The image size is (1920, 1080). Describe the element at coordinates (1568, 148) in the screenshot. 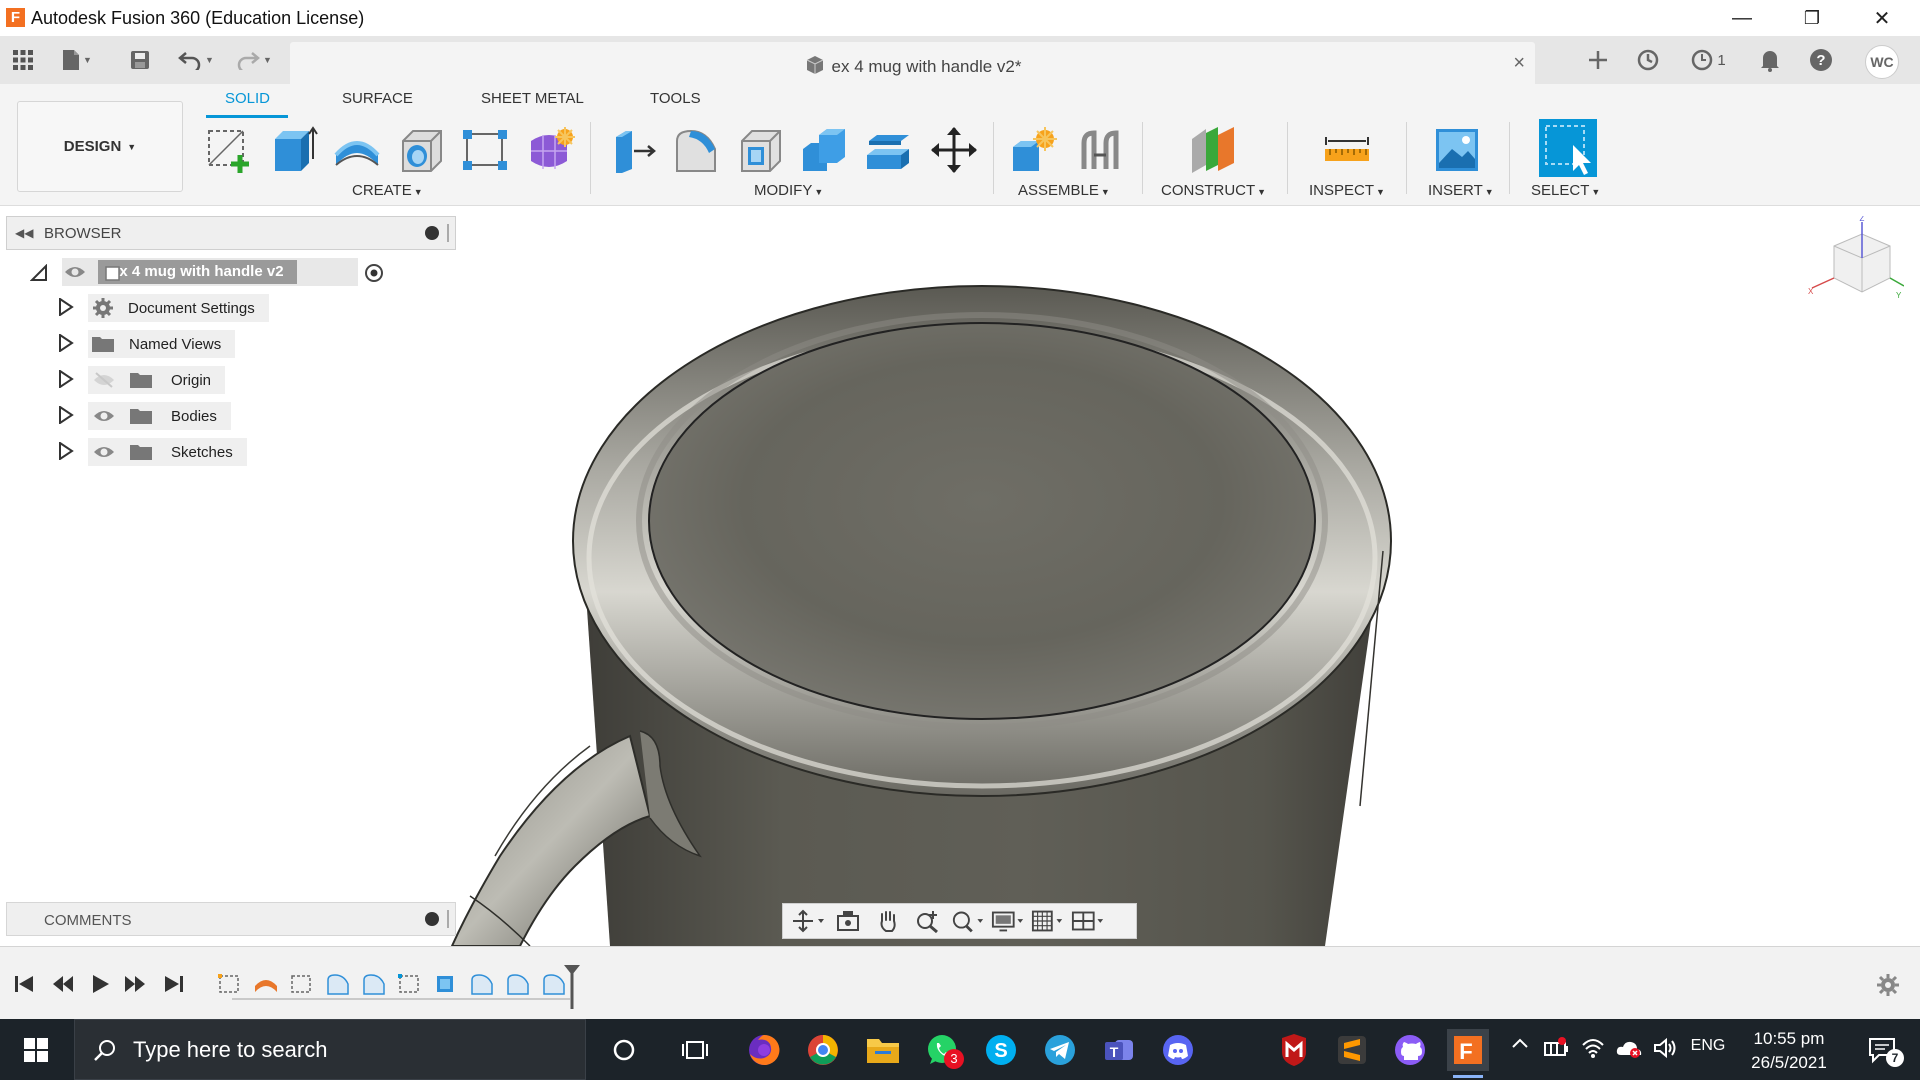

I see `select-button` at that location.